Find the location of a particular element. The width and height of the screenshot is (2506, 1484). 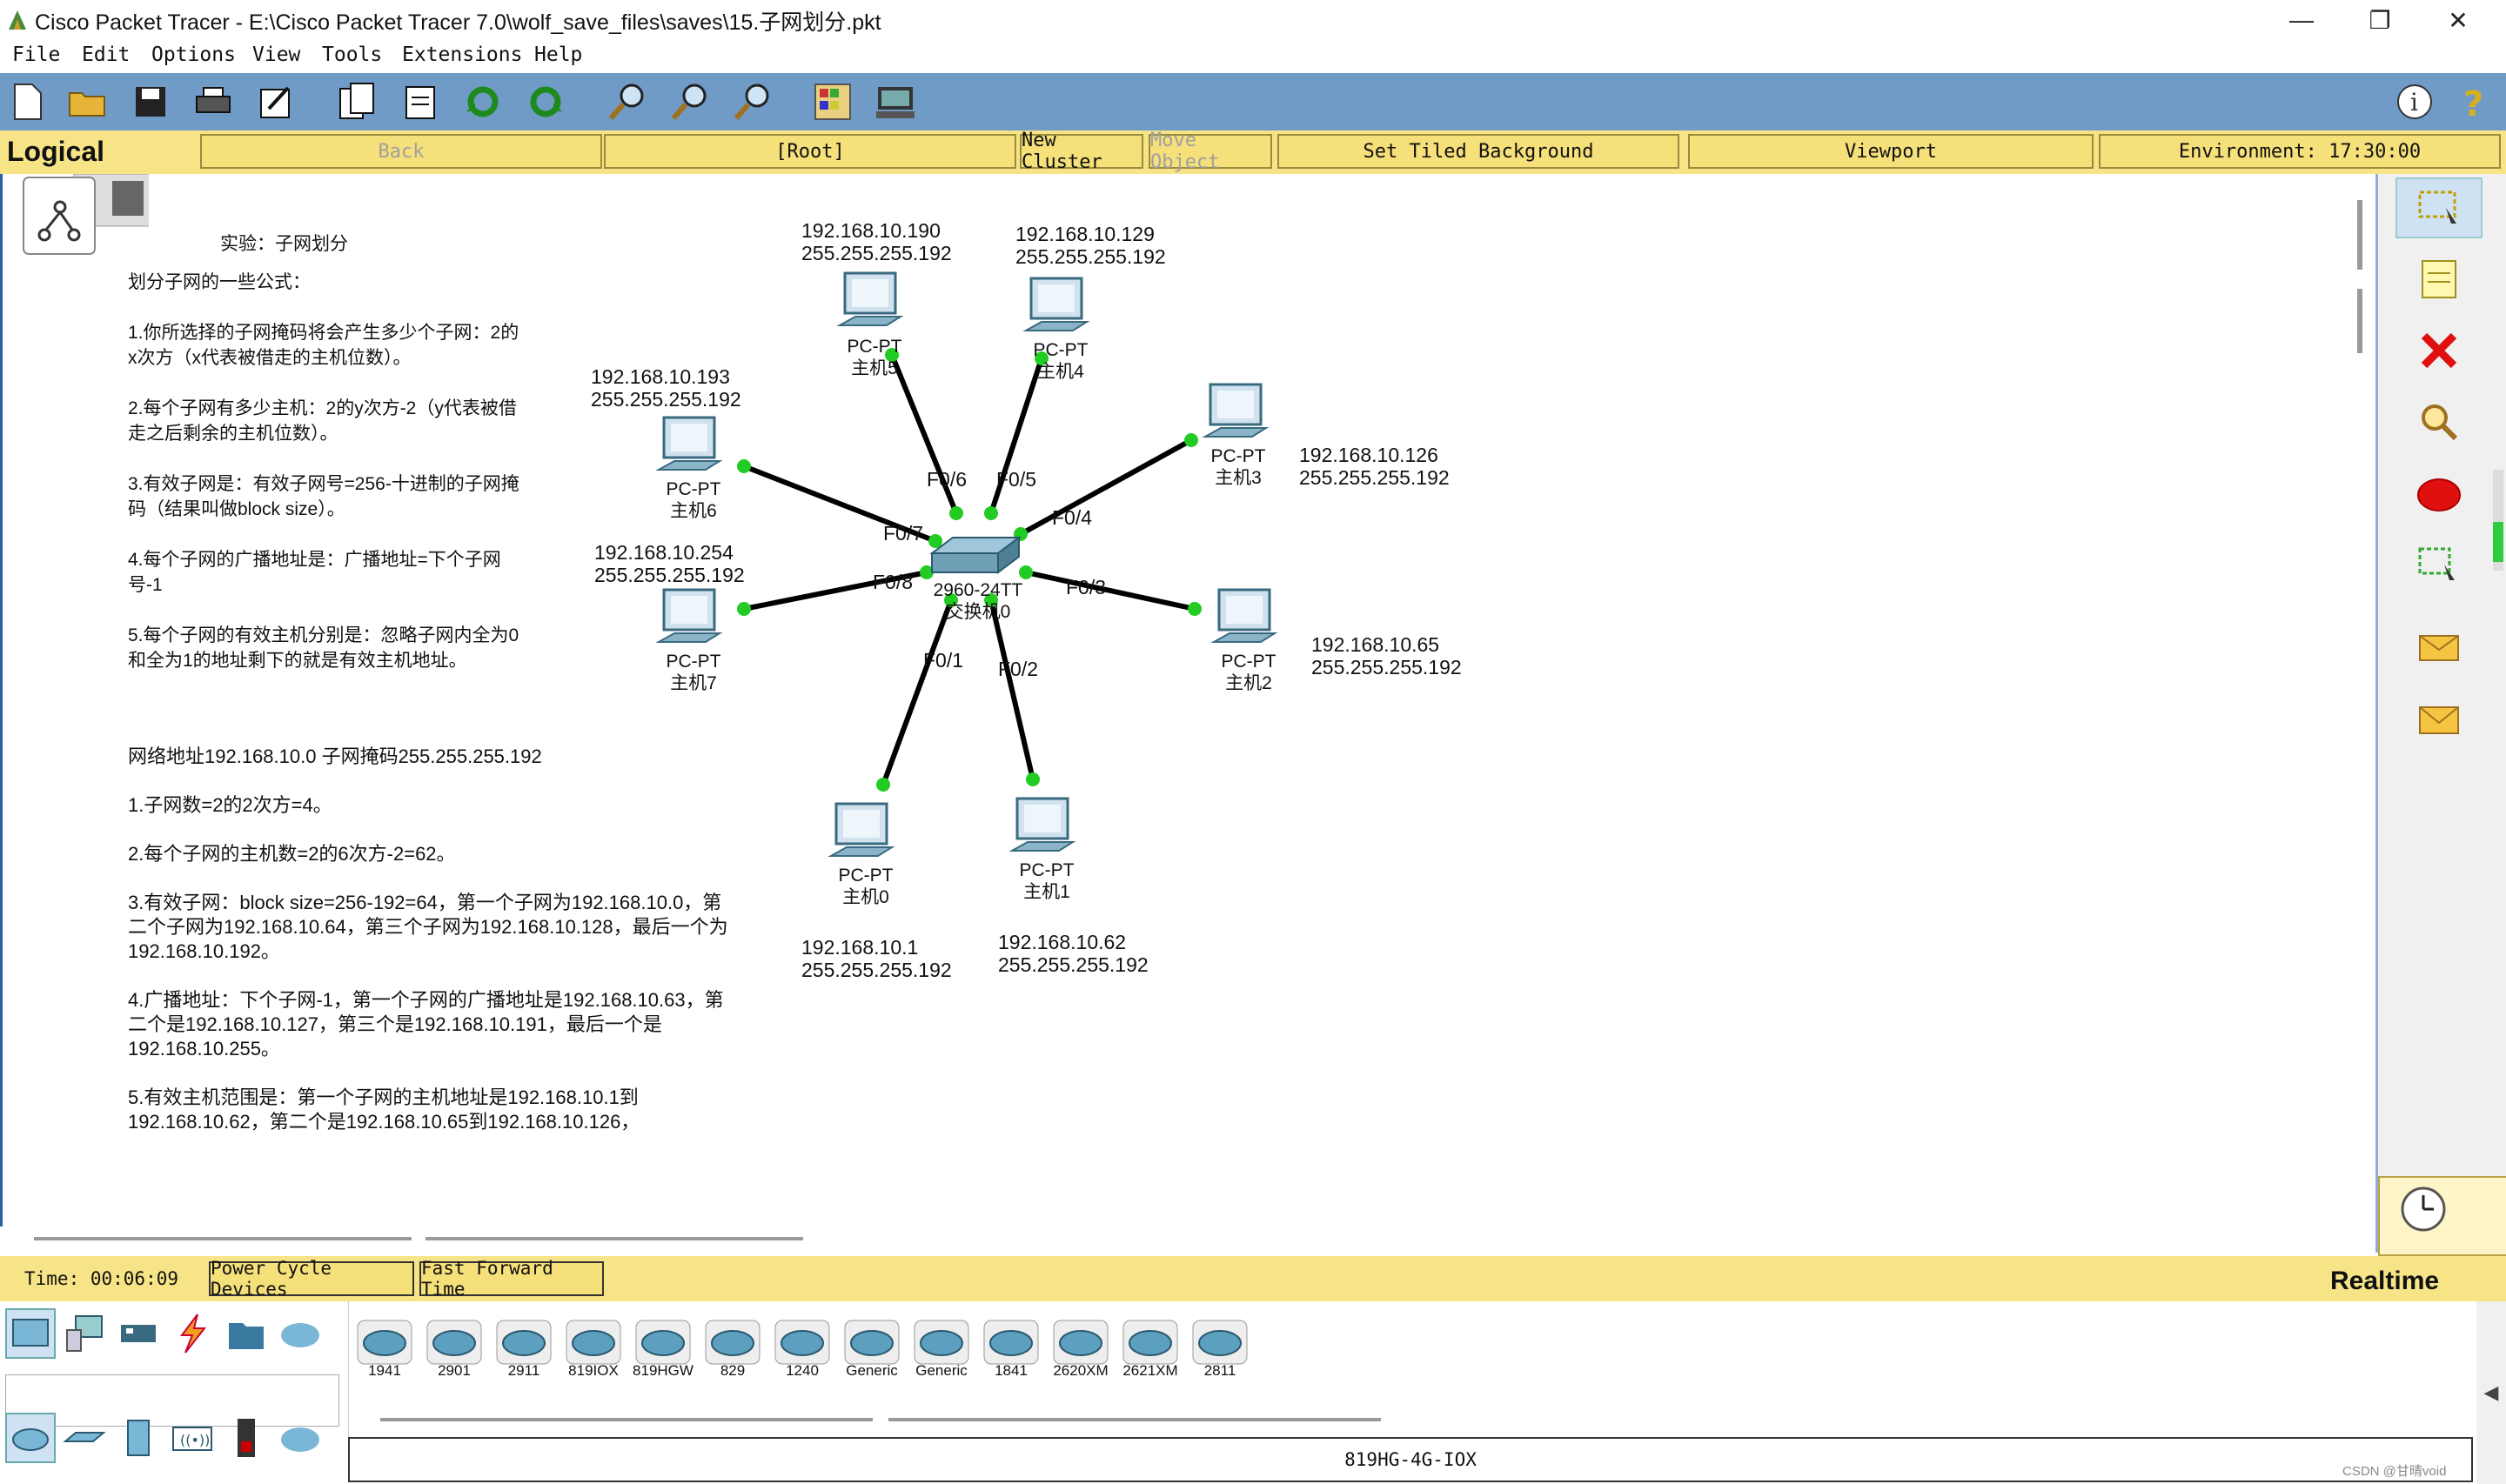

power-cycle-devices-button: Power Cycle Devices is located at coordinates (311, 1279).